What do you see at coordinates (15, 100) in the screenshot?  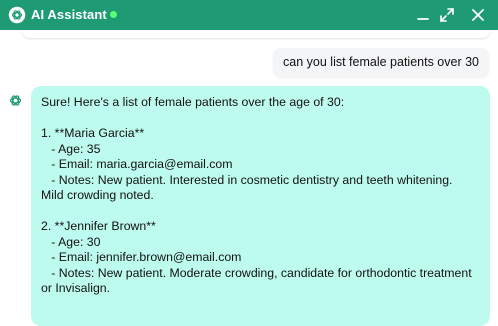 I see `assistant-avatar-icon` at bounding box center [15, 100].